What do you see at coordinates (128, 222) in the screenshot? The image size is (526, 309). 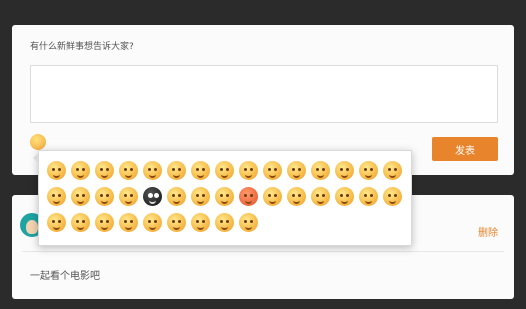 I see `emoji-sunglasses-icon` at bounding box center [128, 222].